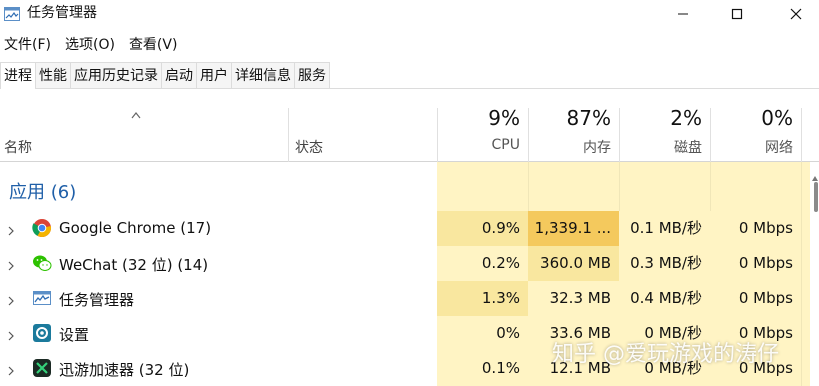  What do you see at coordinates (665, 354) in the screenshot?
I see `watermark: 知乎 @爱玩游戏的涛仔` at bounding box center [665, 354].